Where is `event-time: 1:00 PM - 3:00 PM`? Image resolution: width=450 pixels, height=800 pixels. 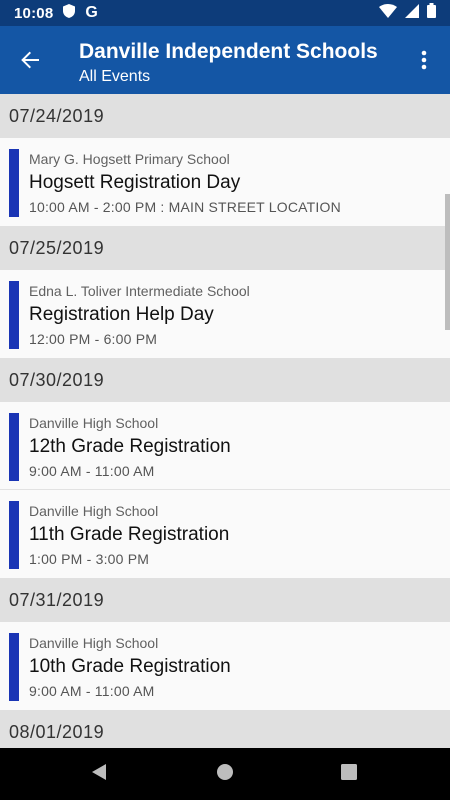
event-time: 1:00 PM - 3:00 PM is located at coordinates (89, 559).